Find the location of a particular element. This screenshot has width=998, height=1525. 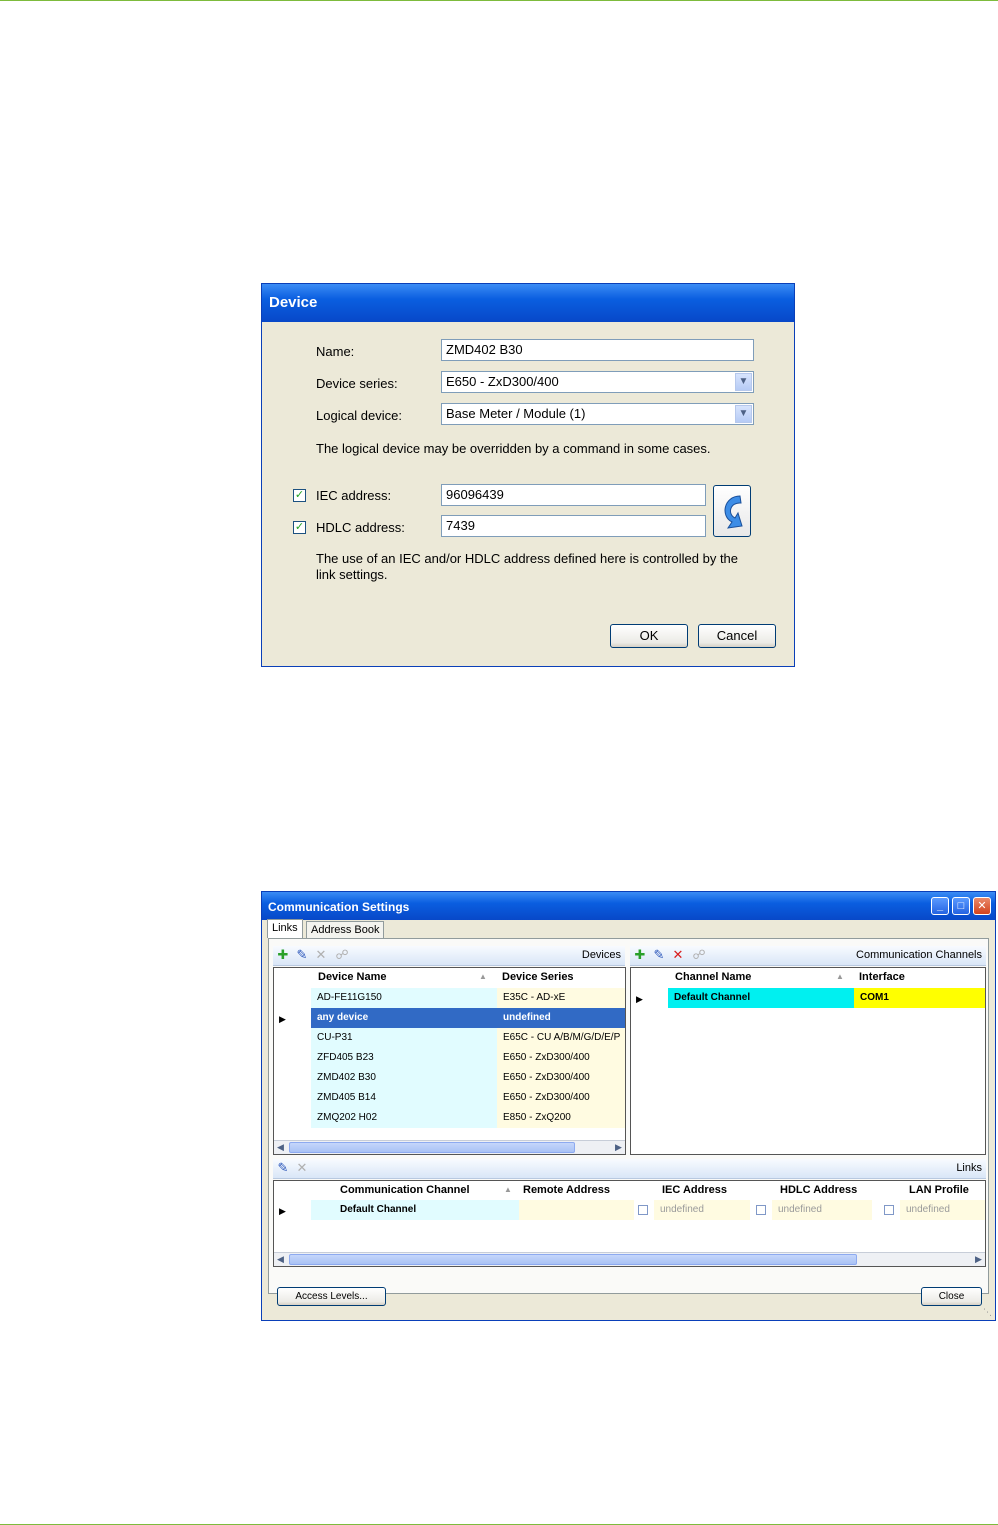

devices-horizontal-scrollbar: ◀ ▶ is located at coordinates (449, 1147).